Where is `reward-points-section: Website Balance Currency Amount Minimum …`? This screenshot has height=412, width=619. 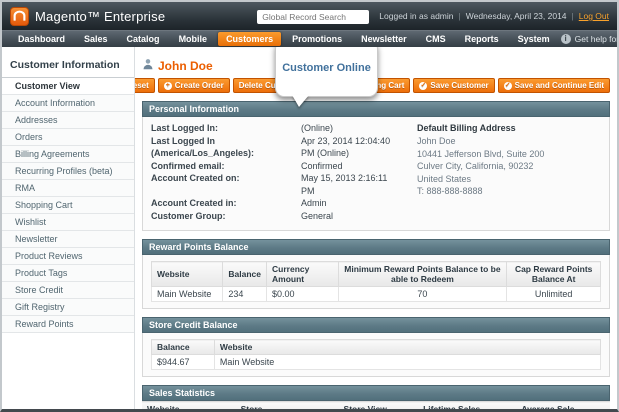 reward-points-section: Website Balance Currency Amount Minimum … is located at coordinates (376, 282).